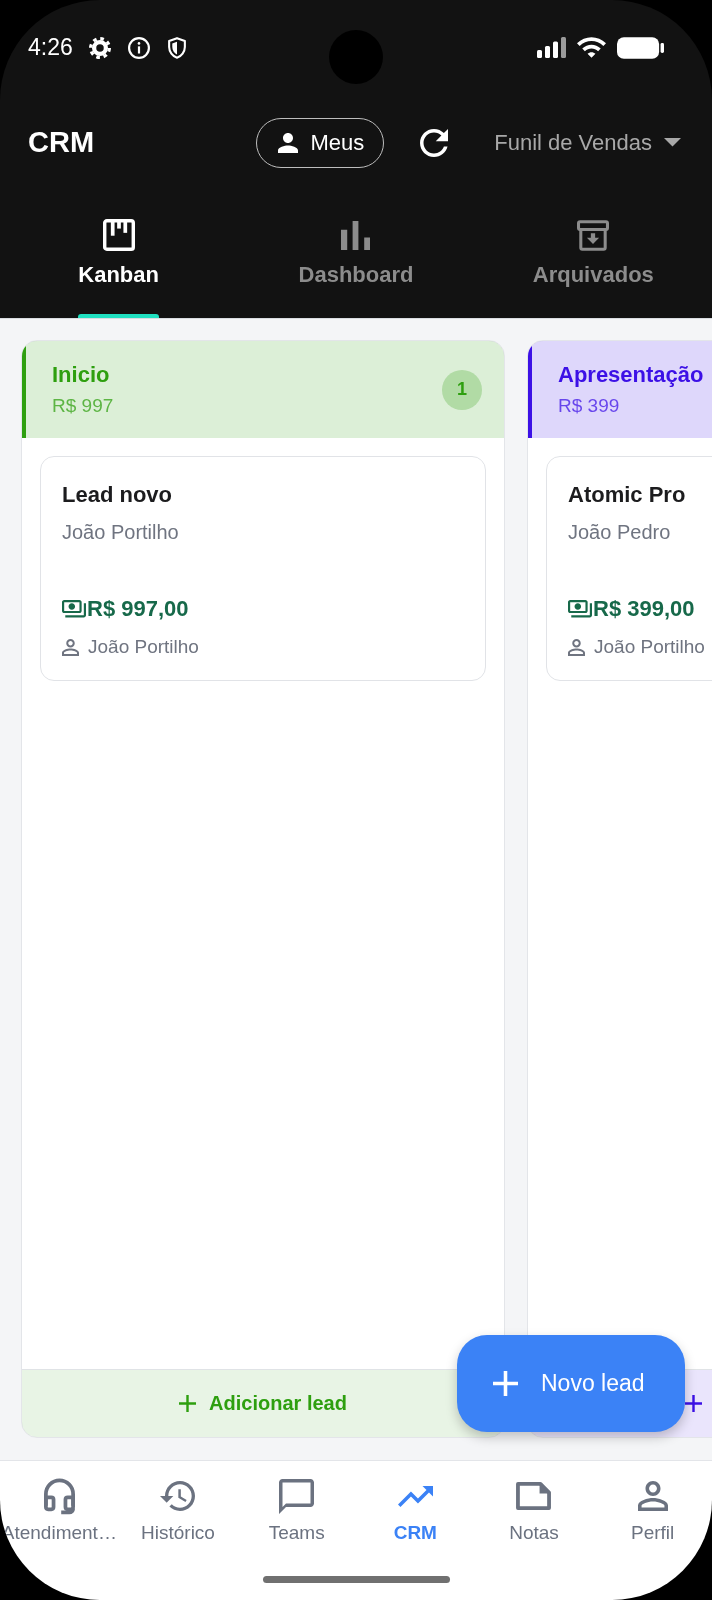 This screenshot has width=712, height=1600. I want to click on pipeline-dropdown: Funil de Vendas, so click(587, 142).